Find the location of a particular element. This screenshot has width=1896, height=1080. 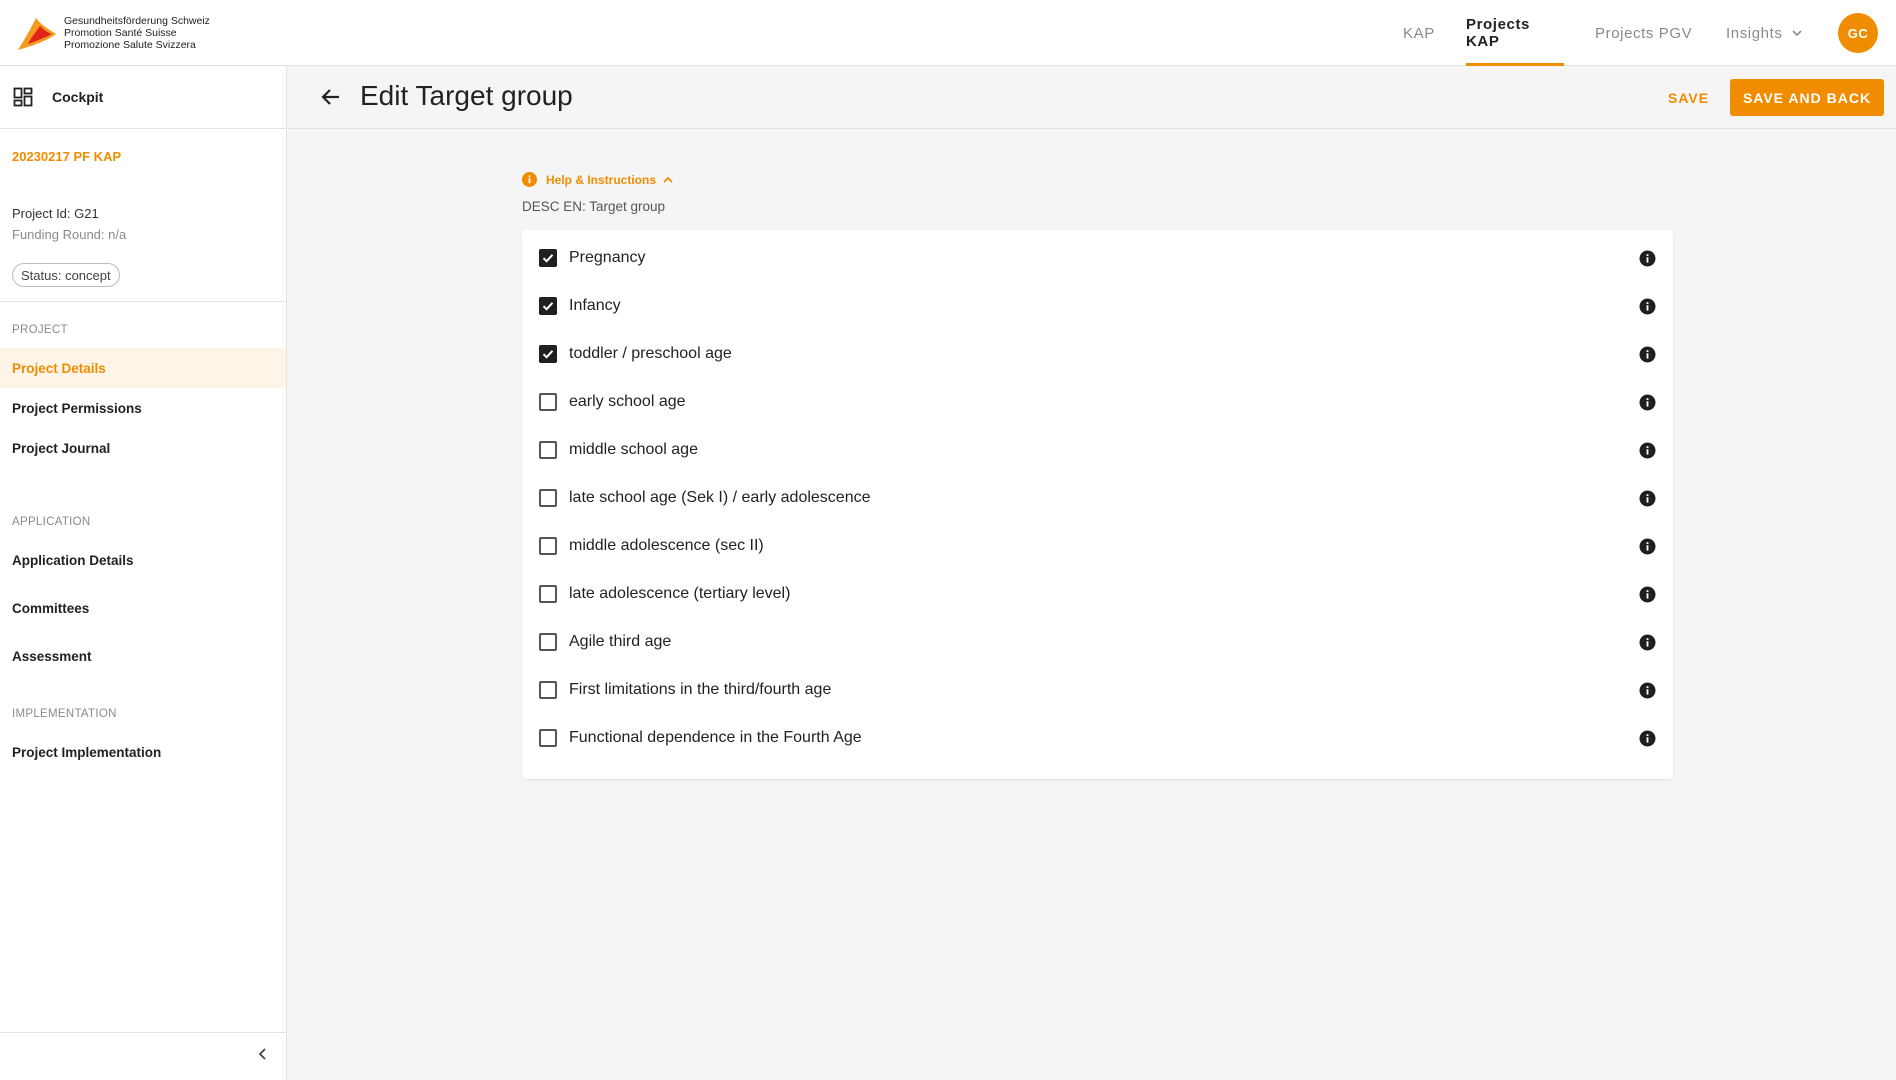

sidebar-item-project-implementation: Project Implementation is located at coordinates (143, 752).